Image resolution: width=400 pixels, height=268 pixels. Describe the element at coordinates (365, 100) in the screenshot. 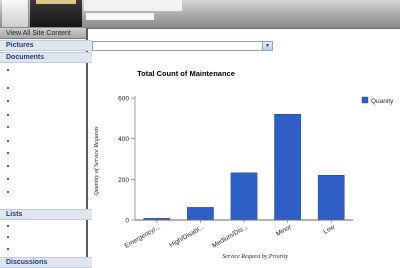

I see `legend-swatch` at that location.